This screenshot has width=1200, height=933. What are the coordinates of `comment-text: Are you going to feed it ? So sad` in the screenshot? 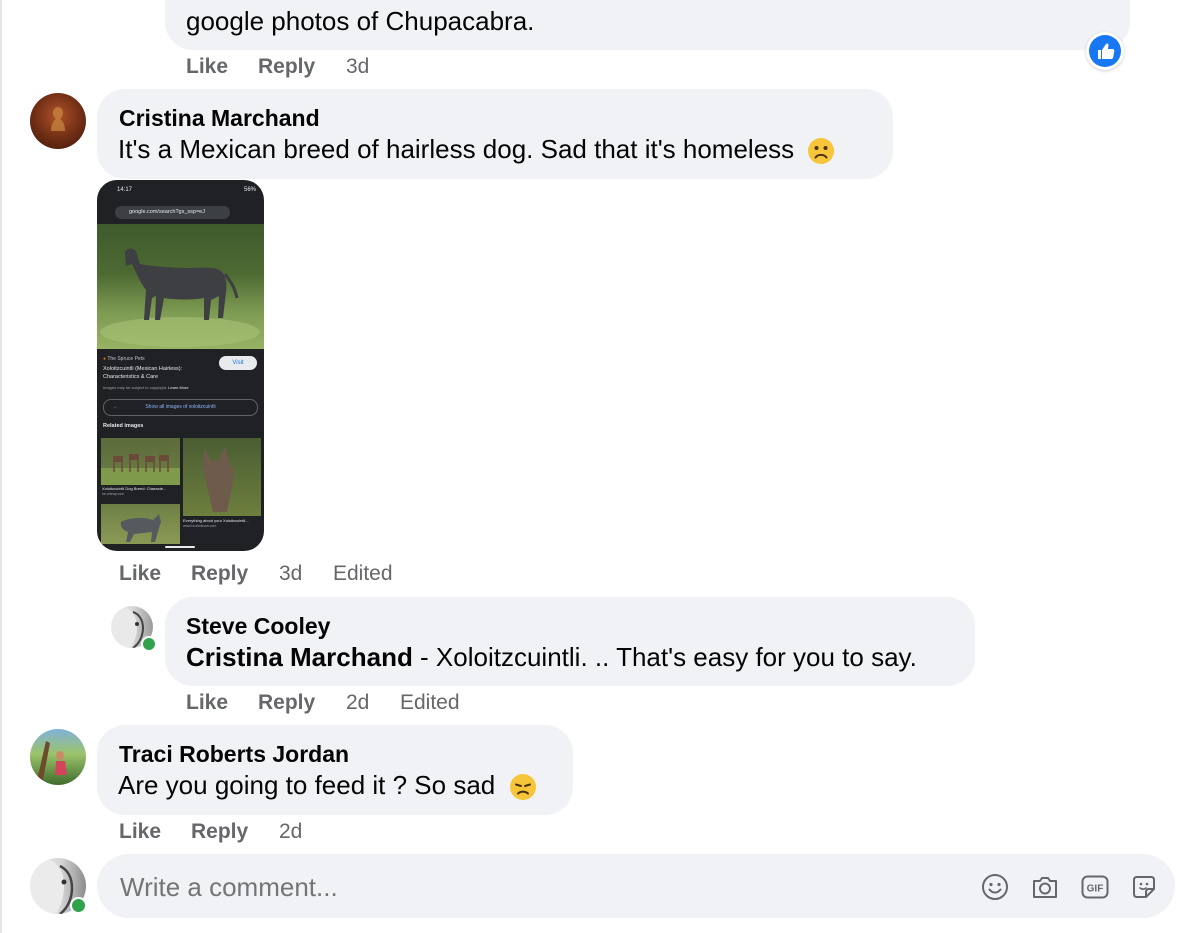 It's located at (327, 785).